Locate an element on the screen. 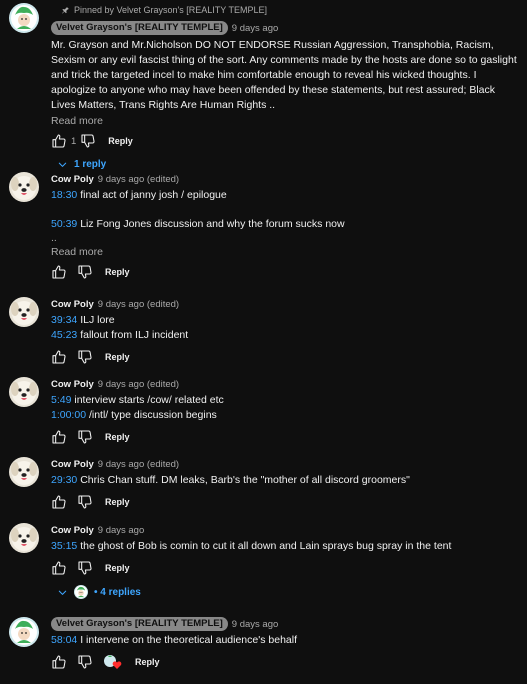 The height and width of the screenshot is (684, 527). replies-count: • 4 replies is located at coordinates (117, 592).